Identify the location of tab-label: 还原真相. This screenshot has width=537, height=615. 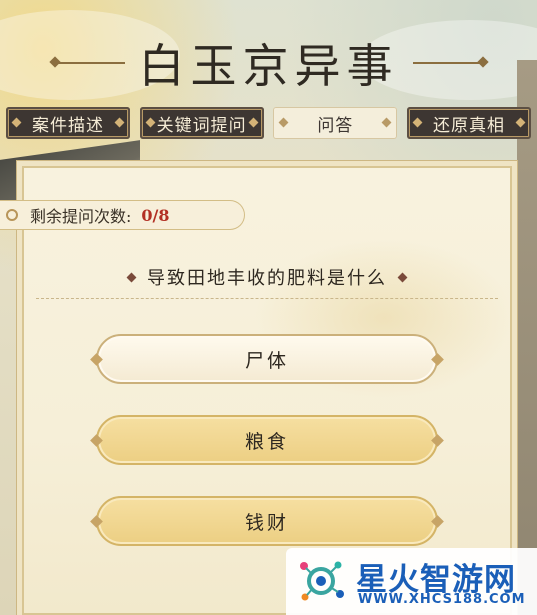
(468, 125).